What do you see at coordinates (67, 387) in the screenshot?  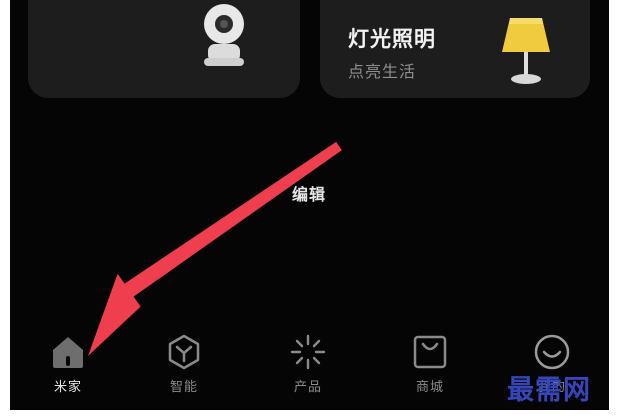 I see `tab-label: 米家` at bounding box center [67, 387].